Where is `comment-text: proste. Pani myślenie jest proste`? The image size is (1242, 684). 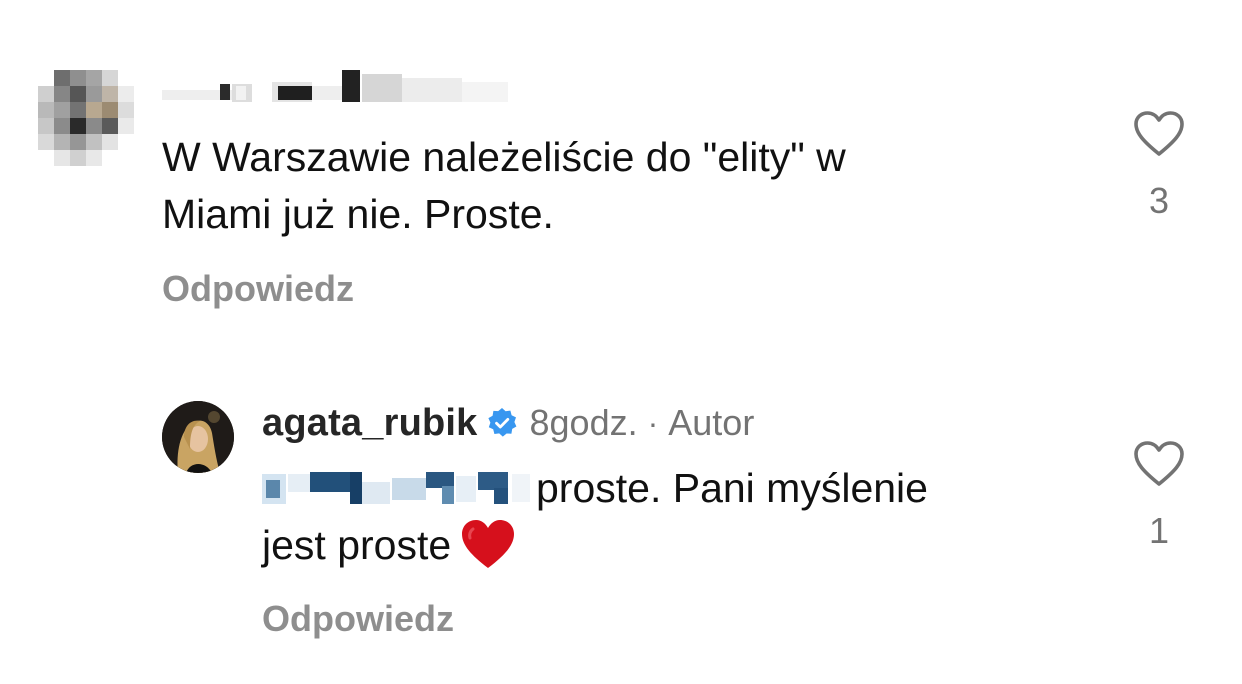
comment-text: proste. Pani myślenie jest proste is located at coordinates (662, 517).